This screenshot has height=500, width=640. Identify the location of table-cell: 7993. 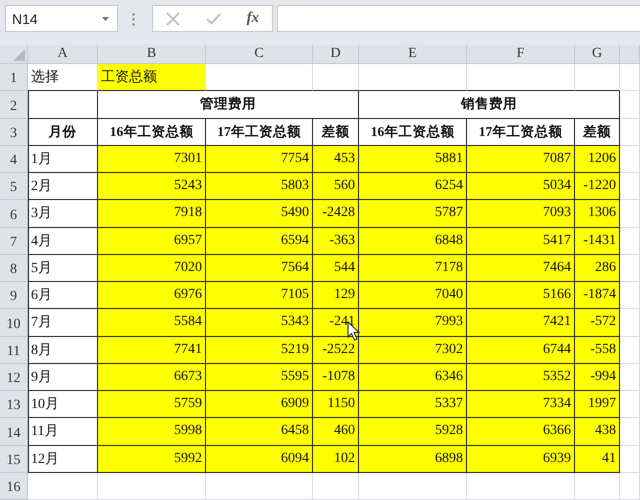
(413, 322).